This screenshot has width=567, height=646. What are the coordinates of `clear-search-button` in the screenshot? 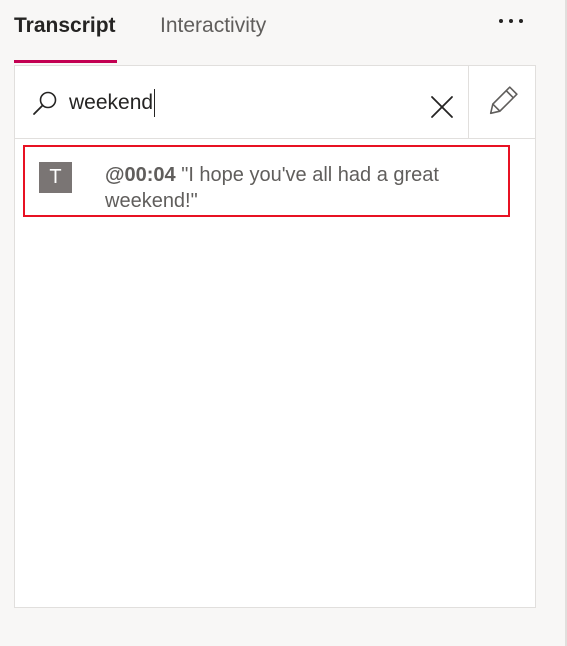 It's located at (442, 107).